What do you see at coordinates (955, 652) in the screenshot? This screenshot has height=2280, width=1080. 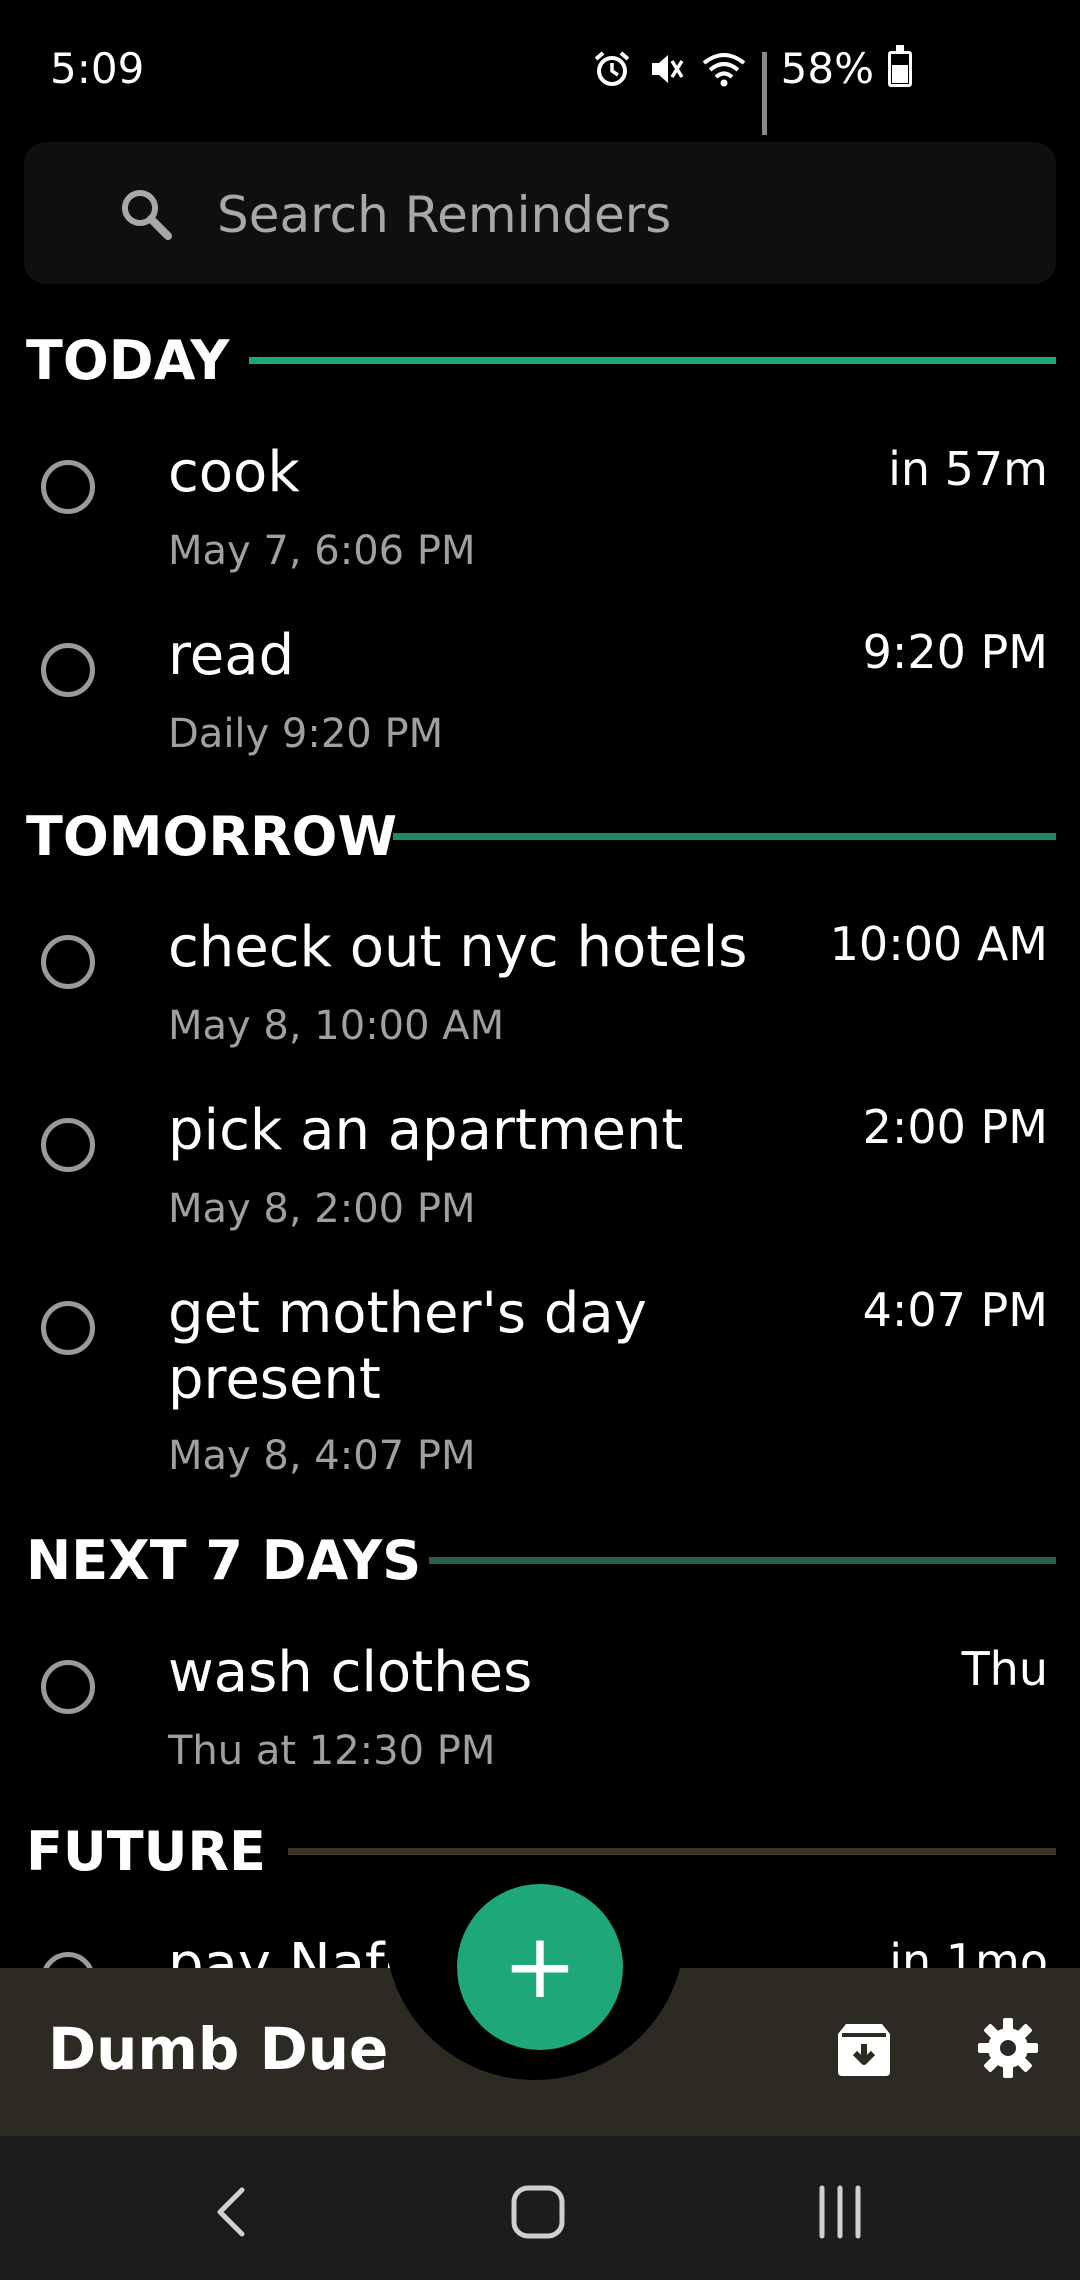 I see `item-due: 9:20 PM` at bounding box center [955, 652].